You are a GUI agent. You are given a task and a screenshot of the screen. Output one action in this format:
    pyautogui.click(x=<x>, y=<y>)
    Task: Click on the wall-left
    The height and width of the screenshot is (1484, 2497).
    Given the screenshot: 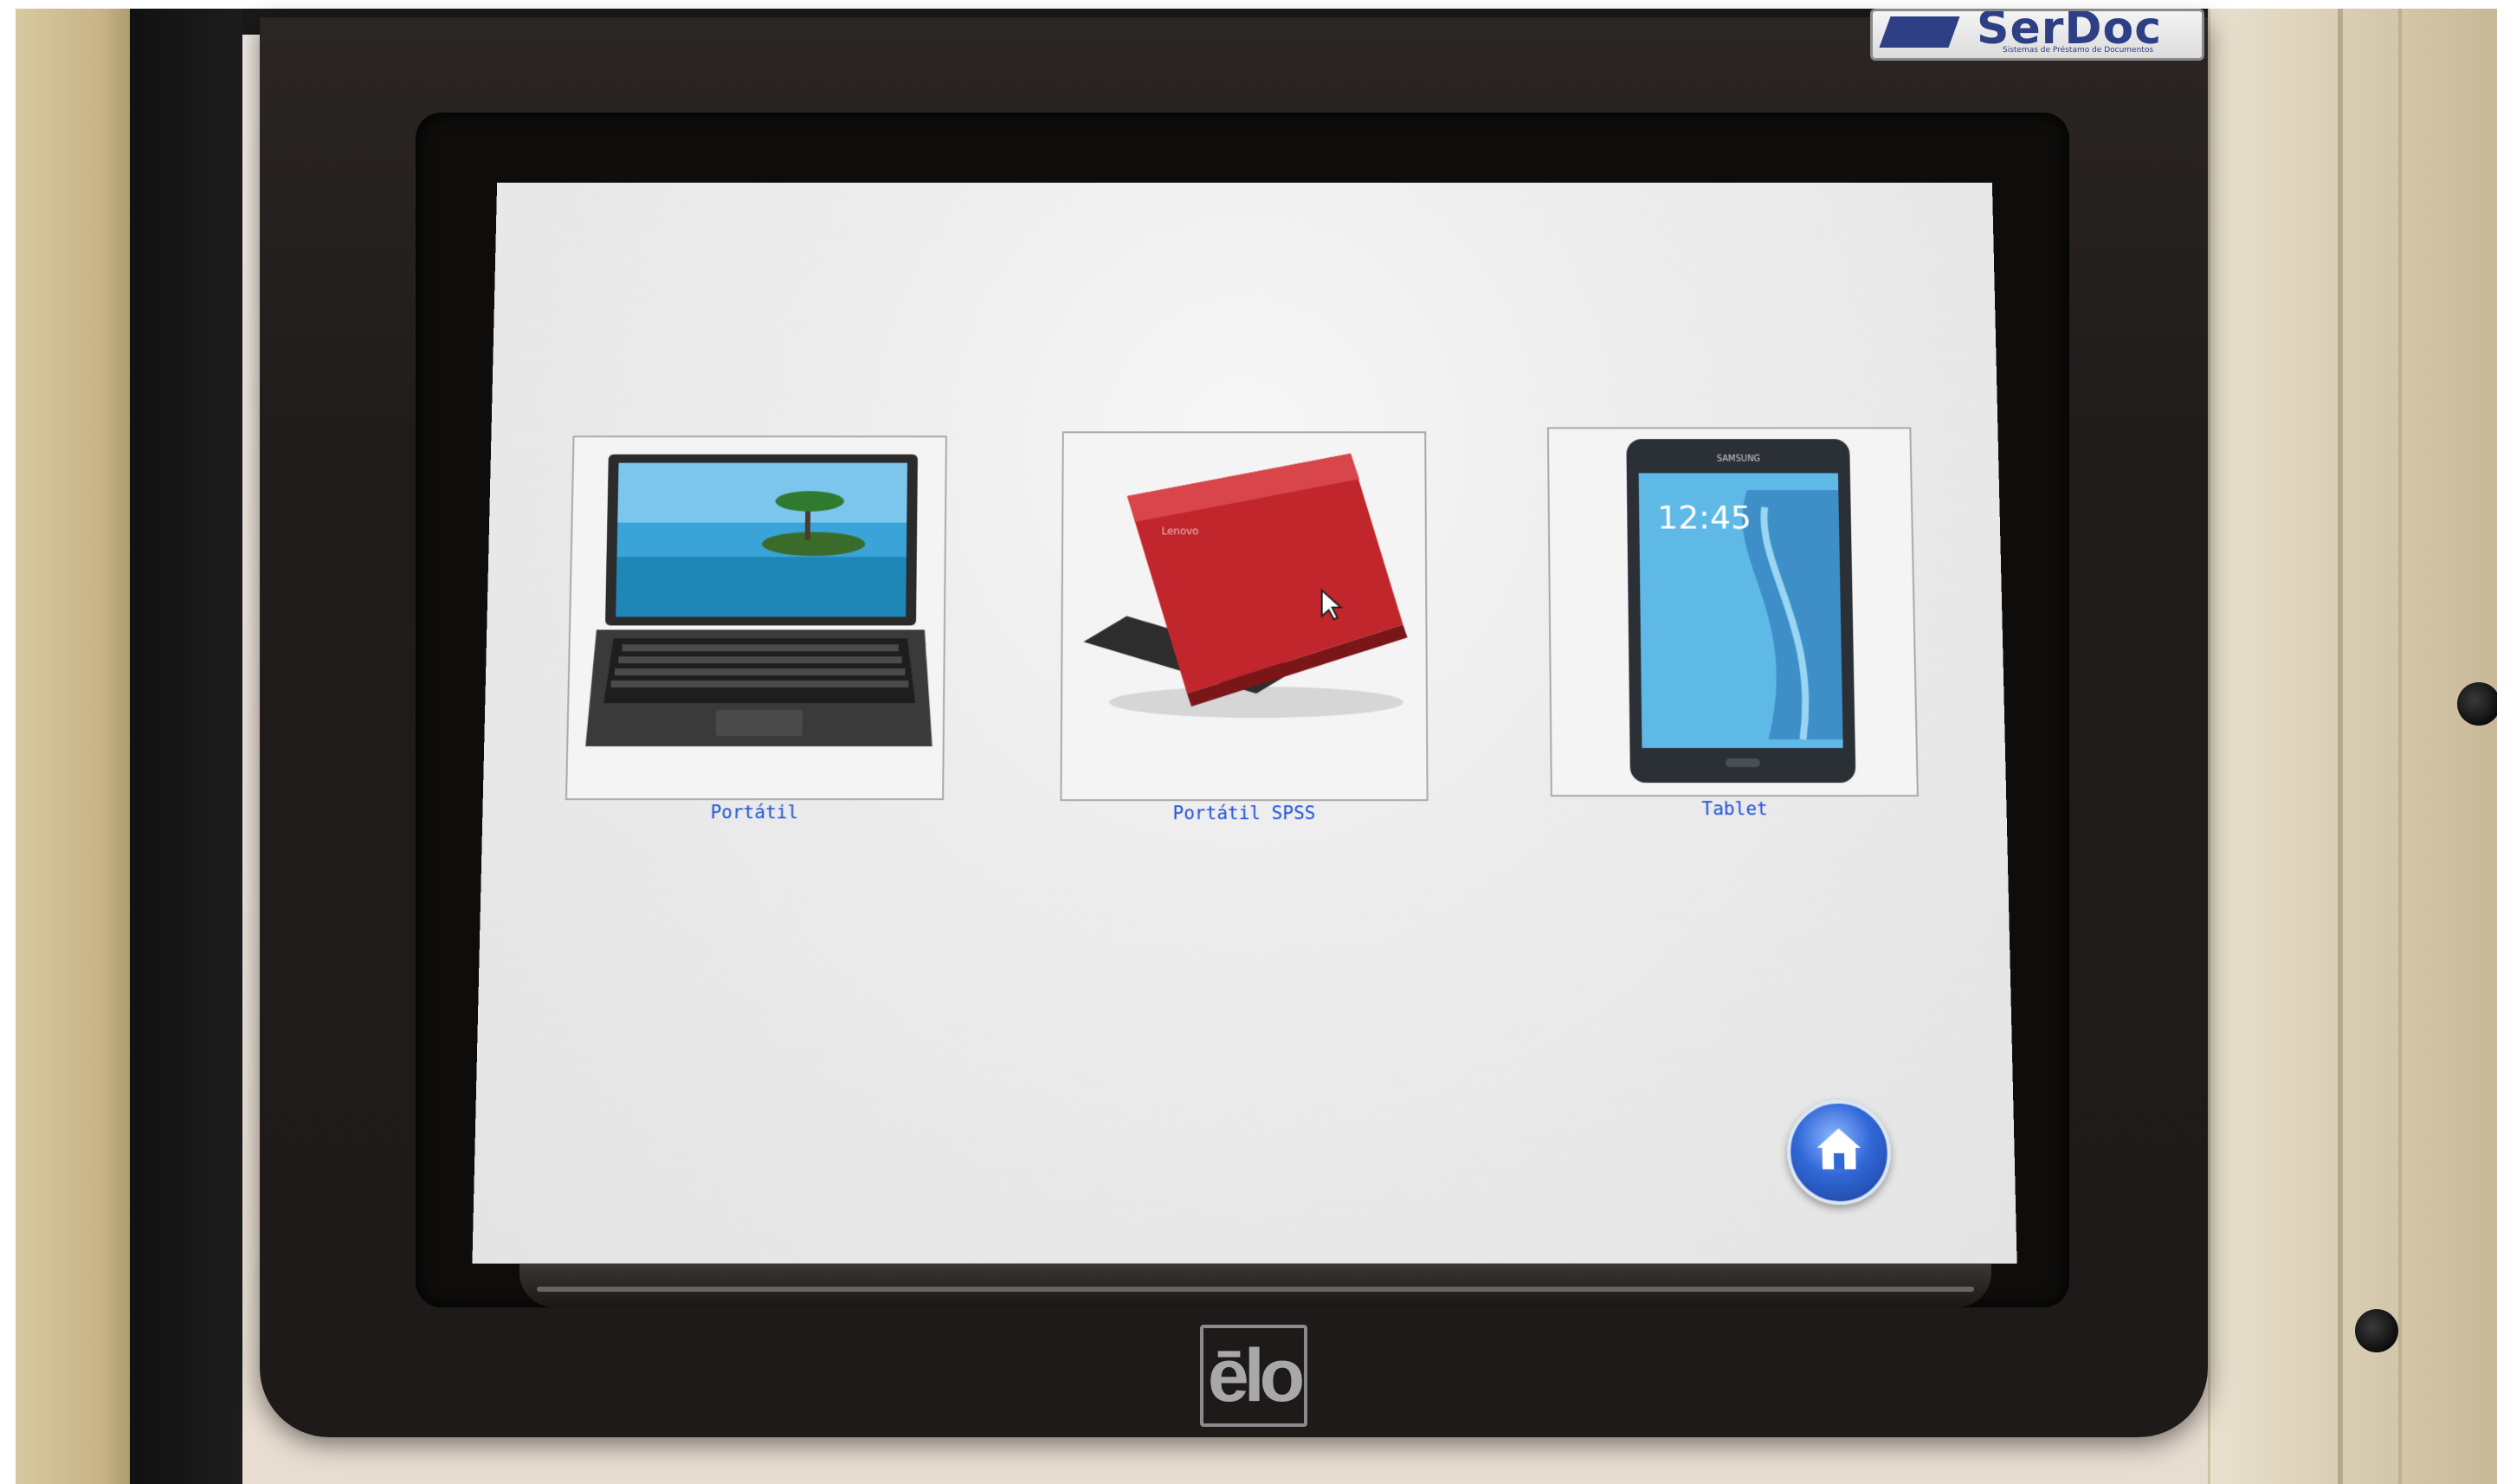 What is the action you would take?
    pyautogui.click(x=76, y=746)
    